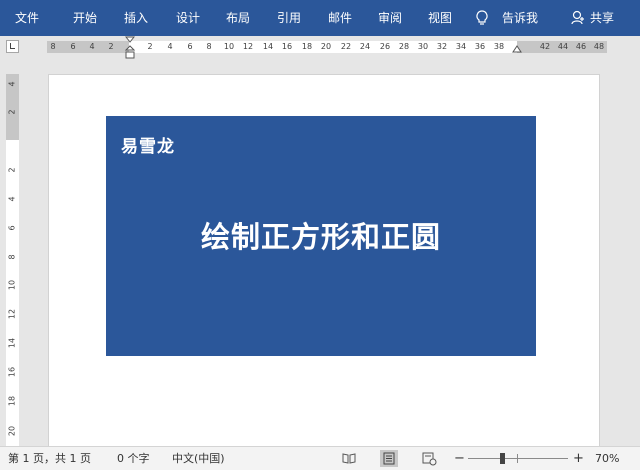 This screenshot has height=470, width=640. Describe the element at coordinates (607, 458) in the screenshot. I see `zoom-level: 70%` at that location.